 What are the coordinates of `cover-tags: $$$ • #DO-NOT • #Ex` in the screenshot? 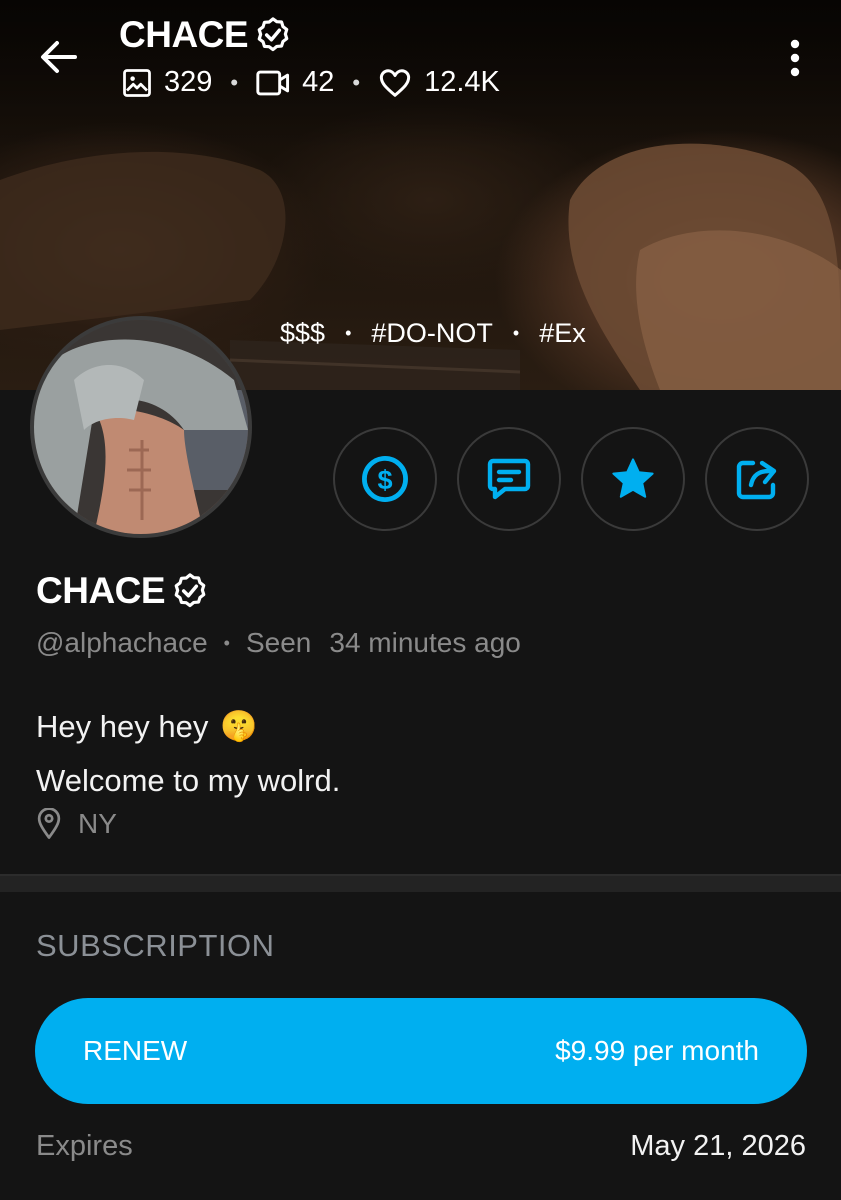 It's located at (433, 333).